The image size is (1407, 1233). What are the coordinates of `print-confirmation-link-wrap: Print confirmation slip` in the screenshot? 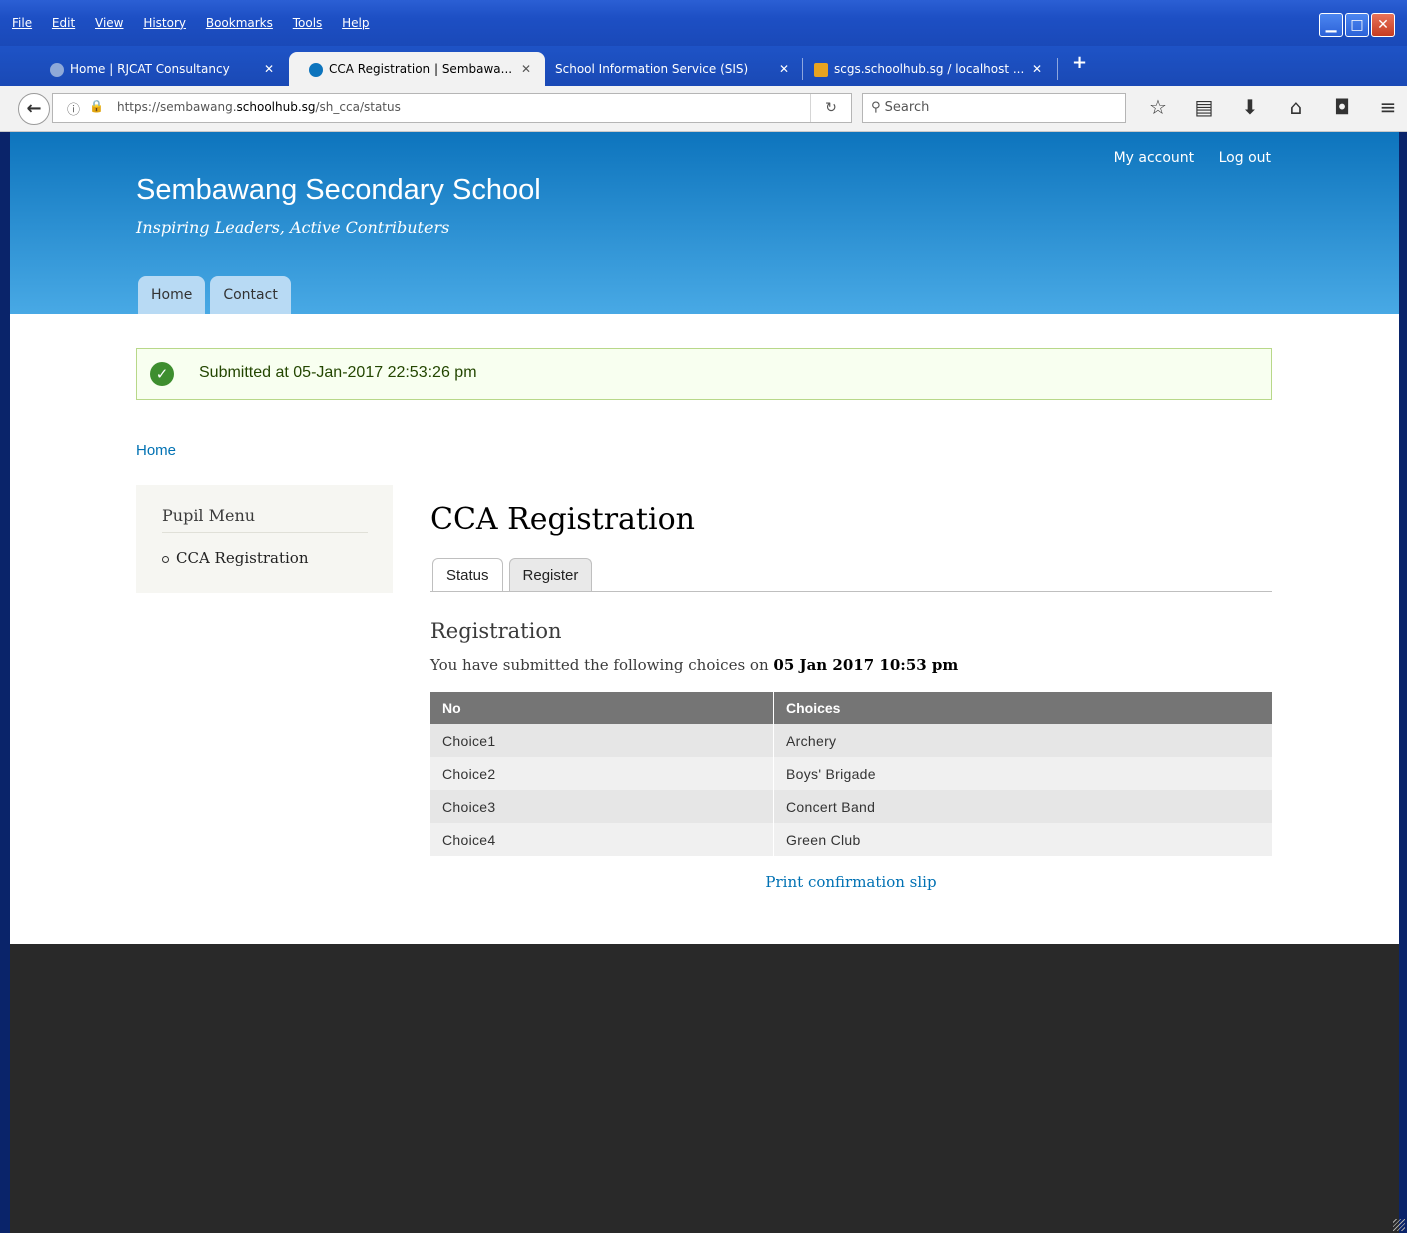 It's located at (851, 882).